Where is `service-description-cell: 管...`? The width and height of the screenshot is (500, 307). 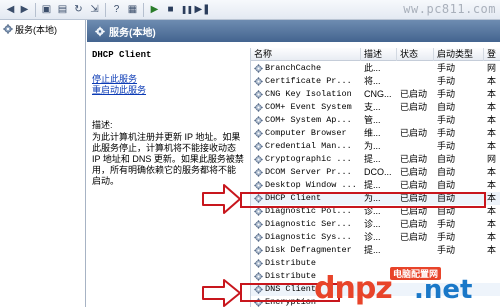
service-description-cell: 管... is located at coordinates (372, 120).